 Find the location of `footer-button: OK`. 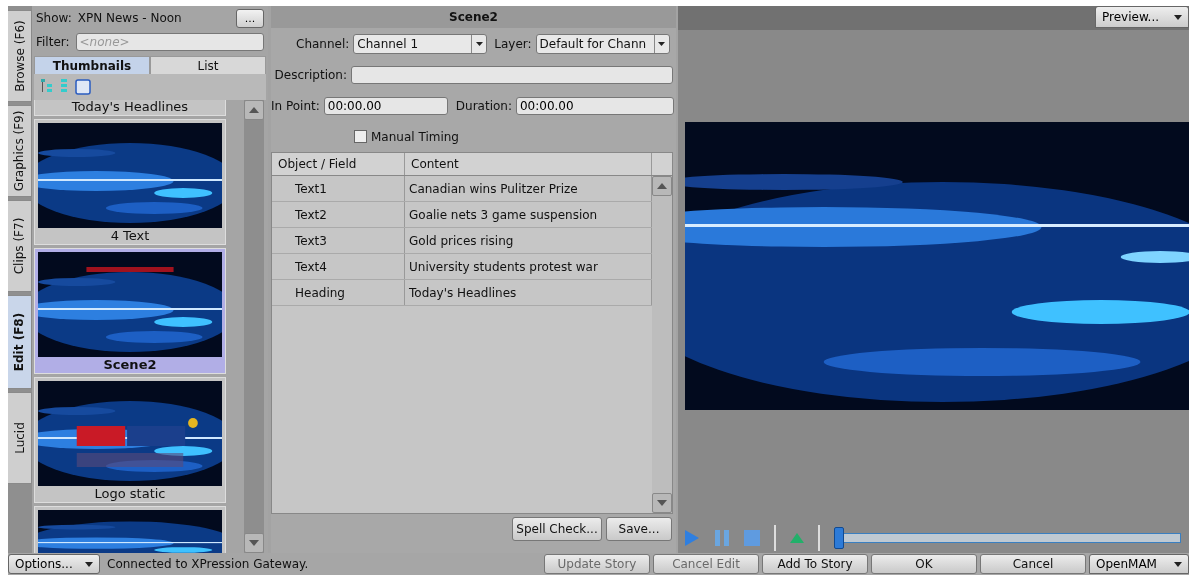

footer-button: OK is located at coordinates (924, 564).